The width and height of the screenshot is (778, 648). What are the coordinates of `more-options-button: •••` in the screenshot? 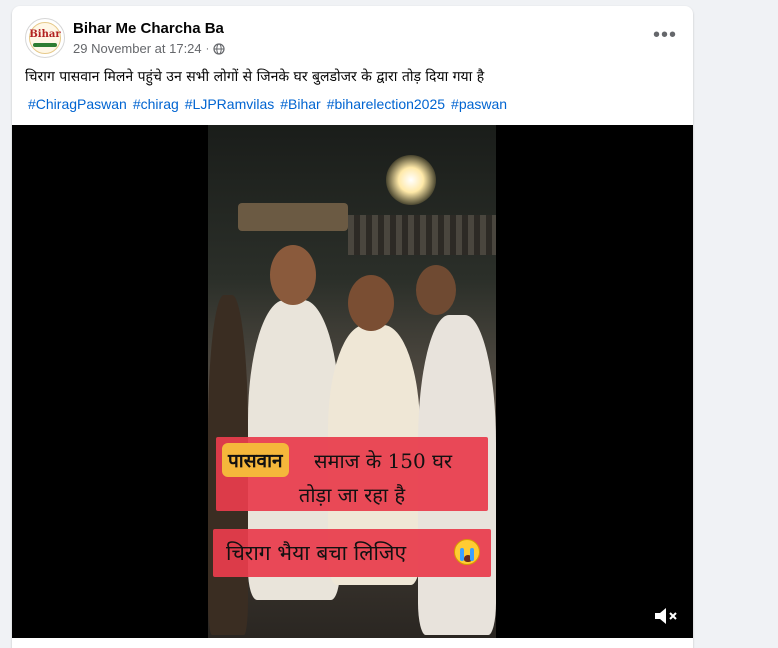 It's located at (665, 35).